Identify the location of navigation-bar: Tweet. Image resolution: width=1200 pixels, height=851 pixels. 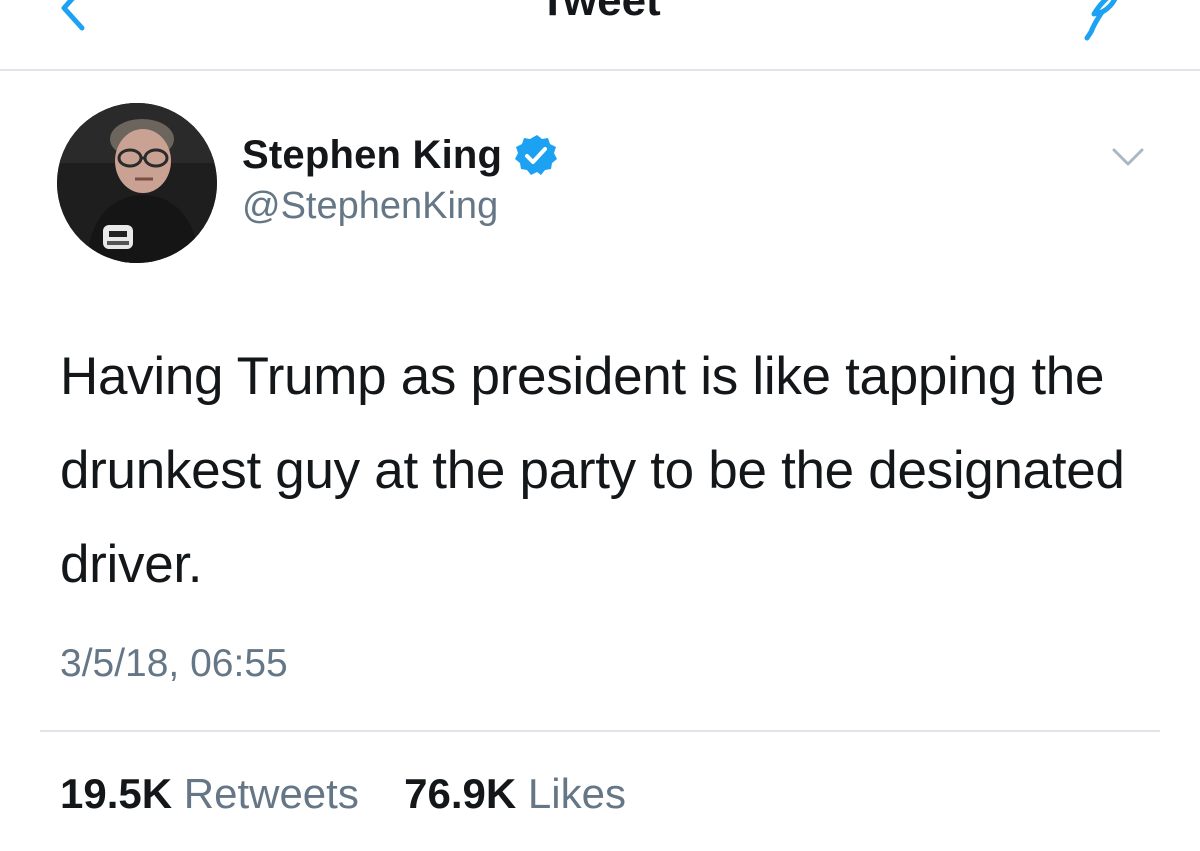
(600, 35).